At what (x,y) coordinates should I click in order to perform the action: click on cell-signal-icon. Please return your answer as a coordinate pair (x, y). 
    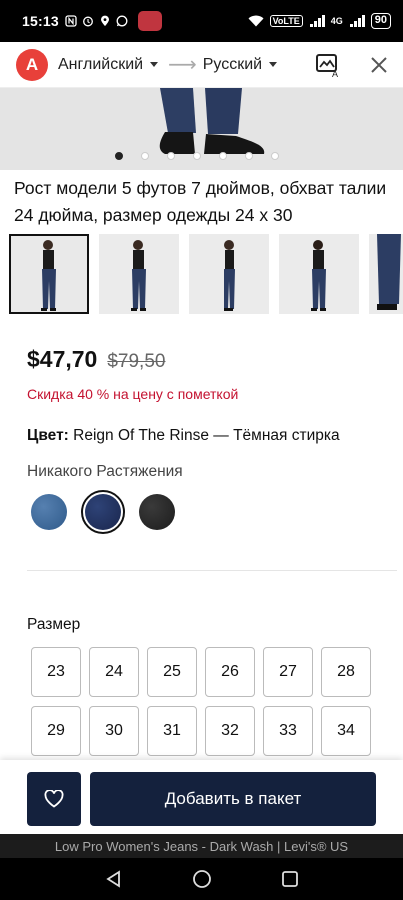
    Looking at the image, I should click on (317, 21).